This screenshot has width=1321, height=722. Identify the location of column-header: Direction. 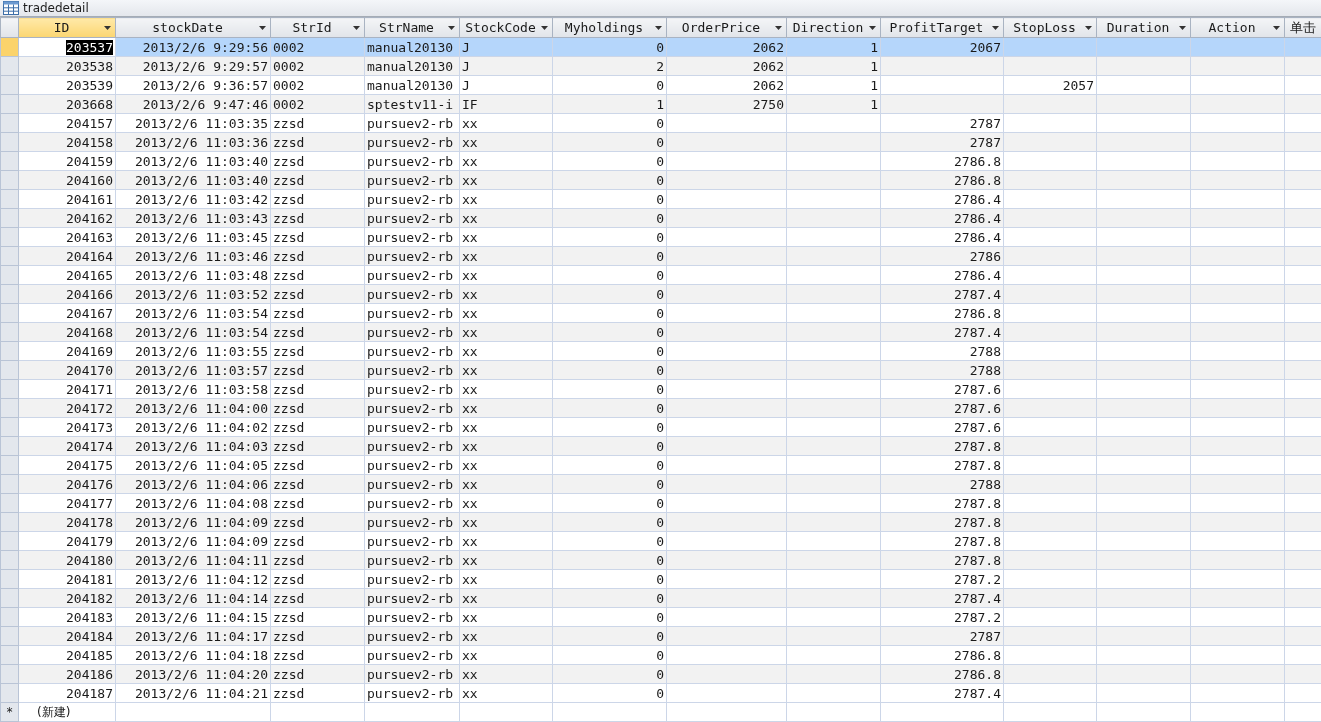
(833, 27).